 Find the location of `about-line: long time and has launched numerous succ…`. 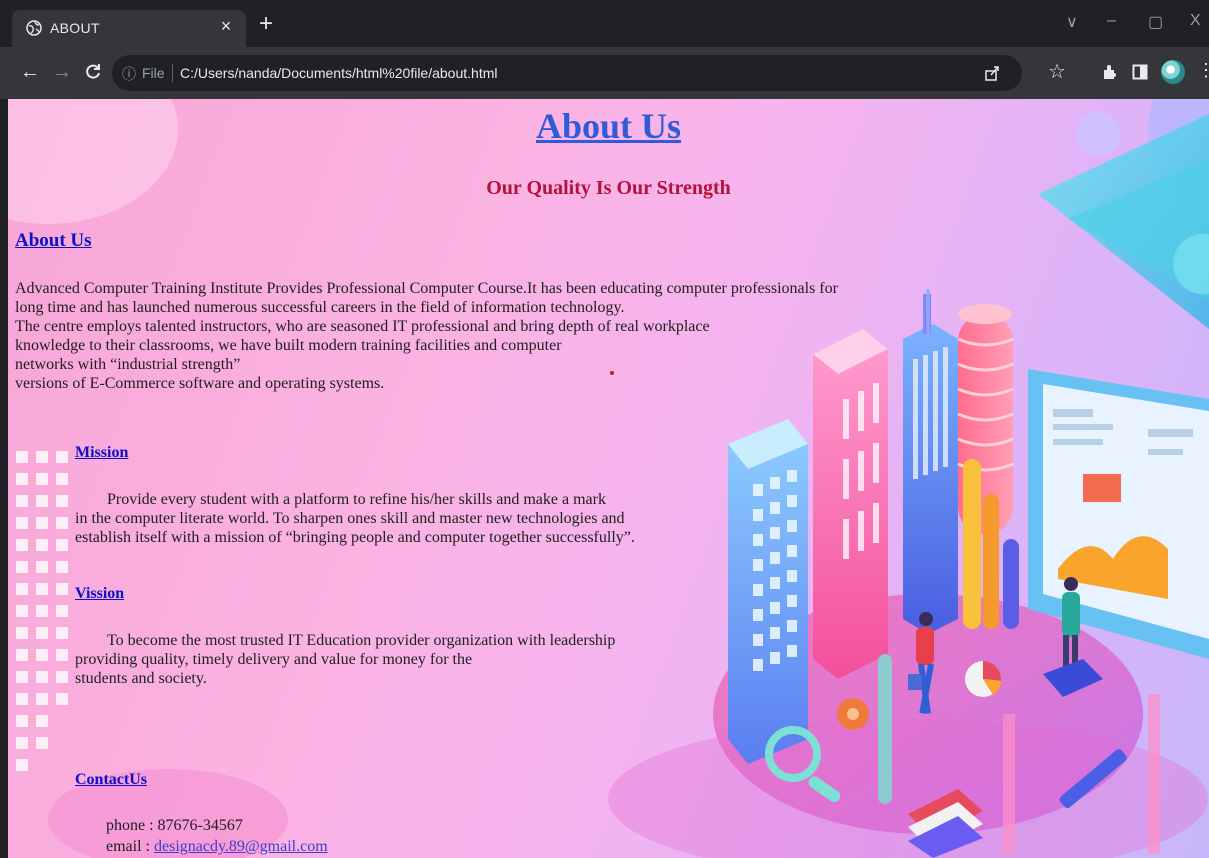

about-line: long time and has launched numerous succ… is located at coordinates (320, 307).